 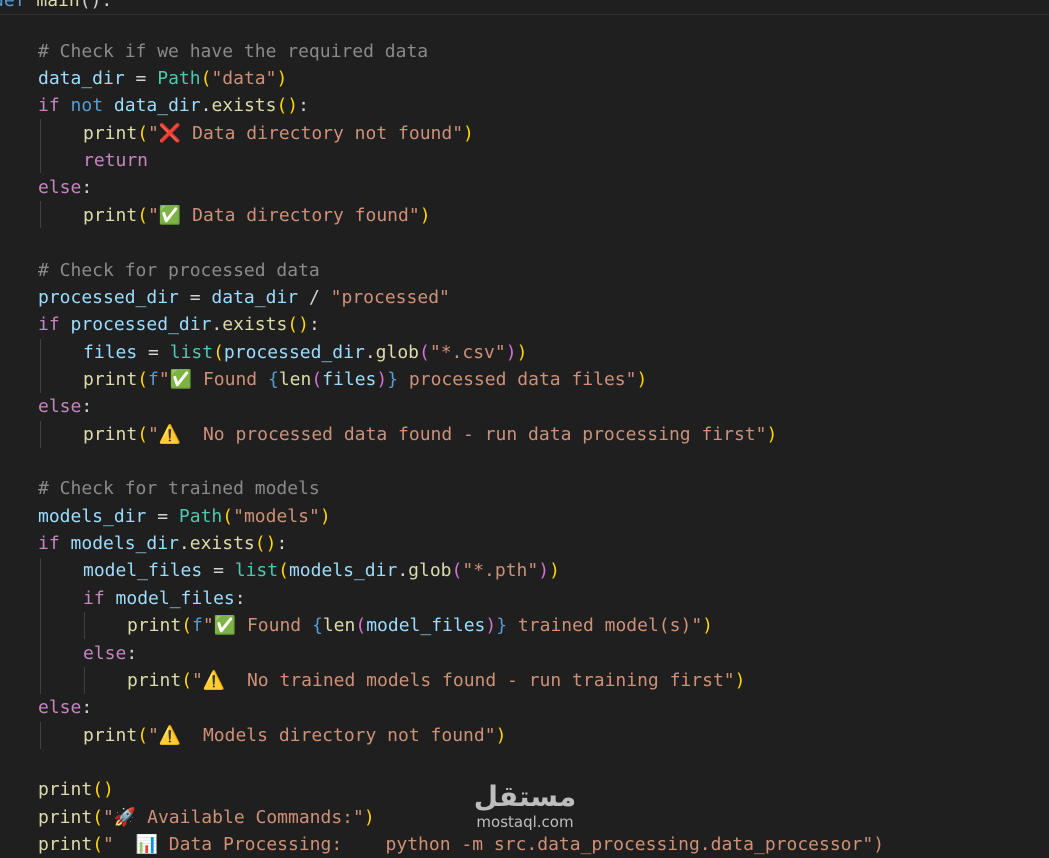 What do you see at coordinates (163, 543) in the screenshot?
I see `code-line: if models_dir.exists():` at bounding box center [163, 543].